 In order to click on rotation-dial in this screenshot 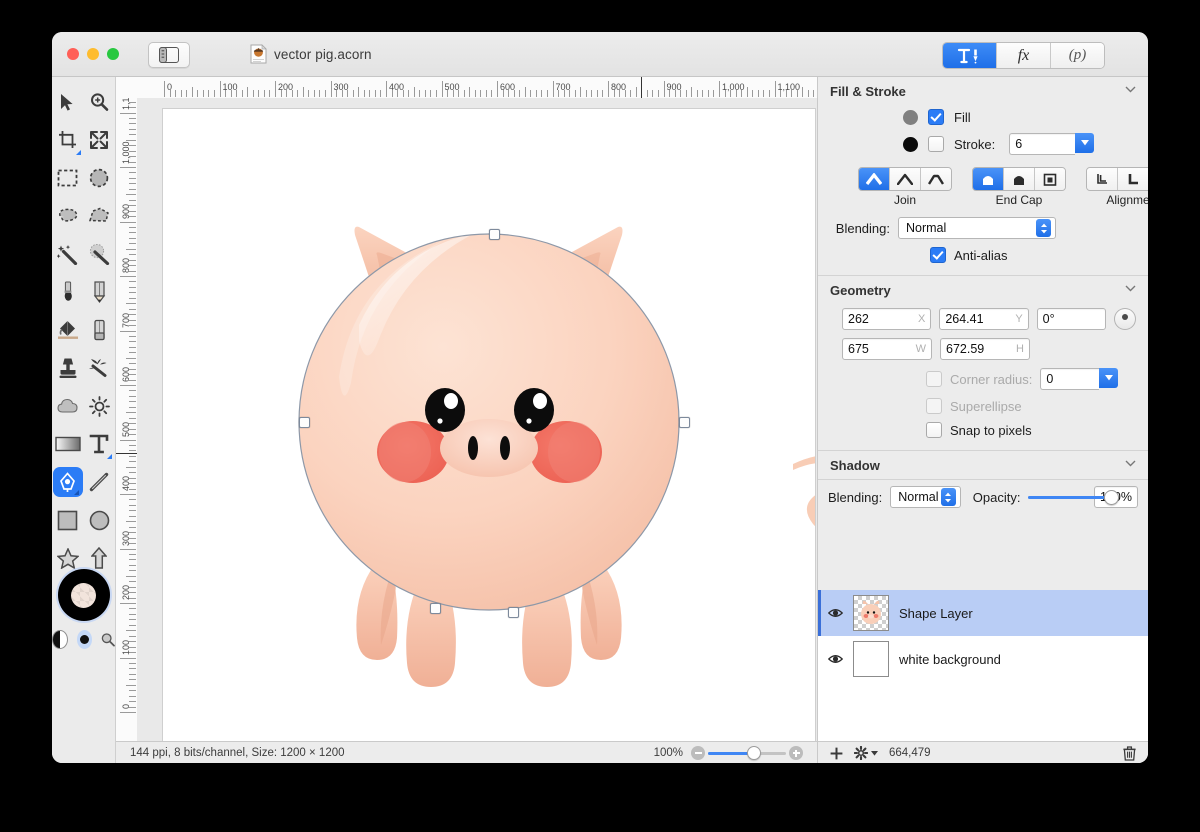, I will do `click(1125, 319)`.